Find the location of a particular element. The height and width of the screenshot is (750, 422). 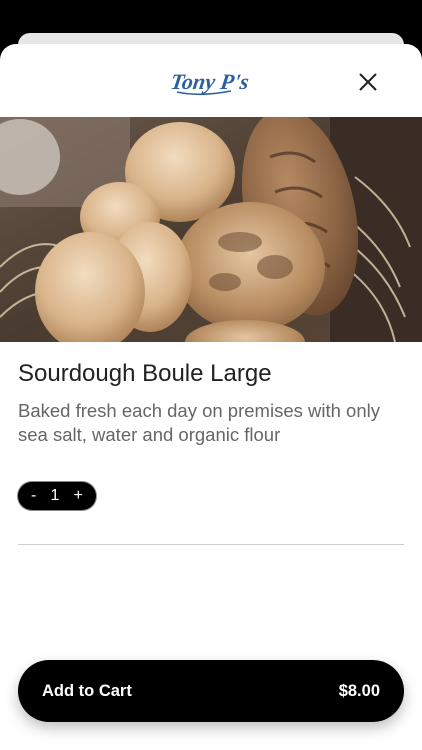

divider is located at coordinates (211, 544).